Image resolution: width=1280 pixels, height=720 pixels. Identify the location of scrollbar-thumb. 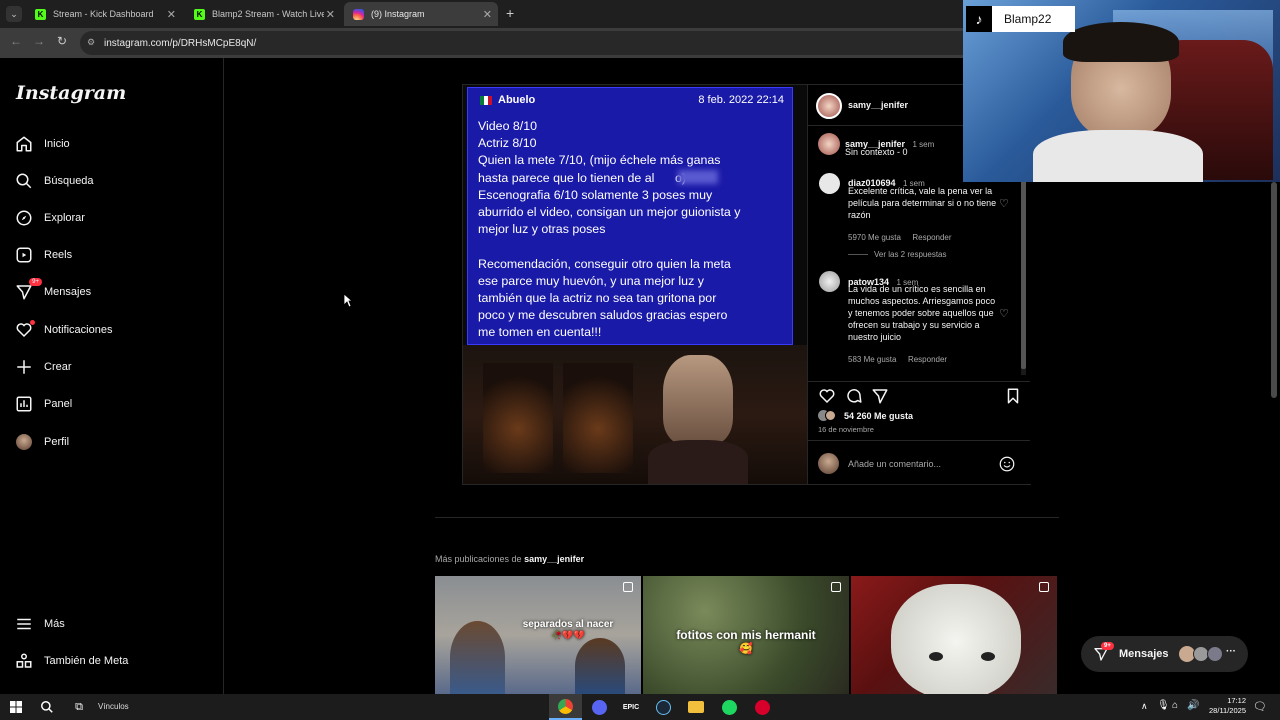
(1274, 290).